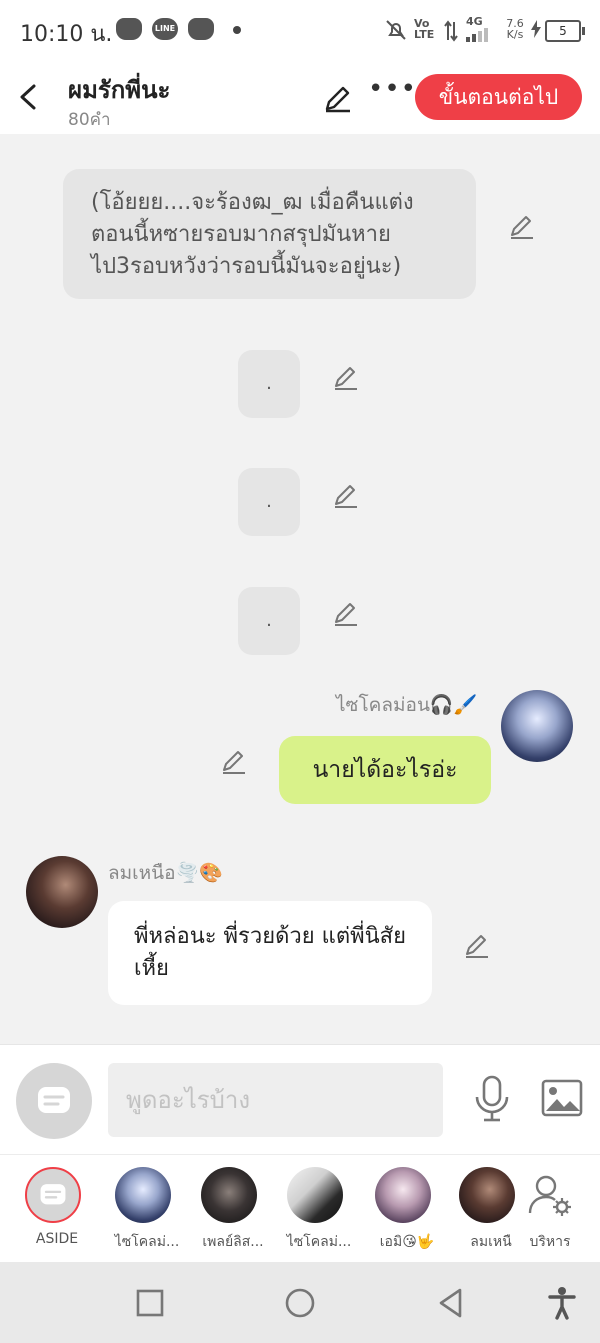 This screenshot has height=1343, width=600. Describe the element at coordinates (392, 93) in the screenshot. I see `more-options-icon: •••` at that location.